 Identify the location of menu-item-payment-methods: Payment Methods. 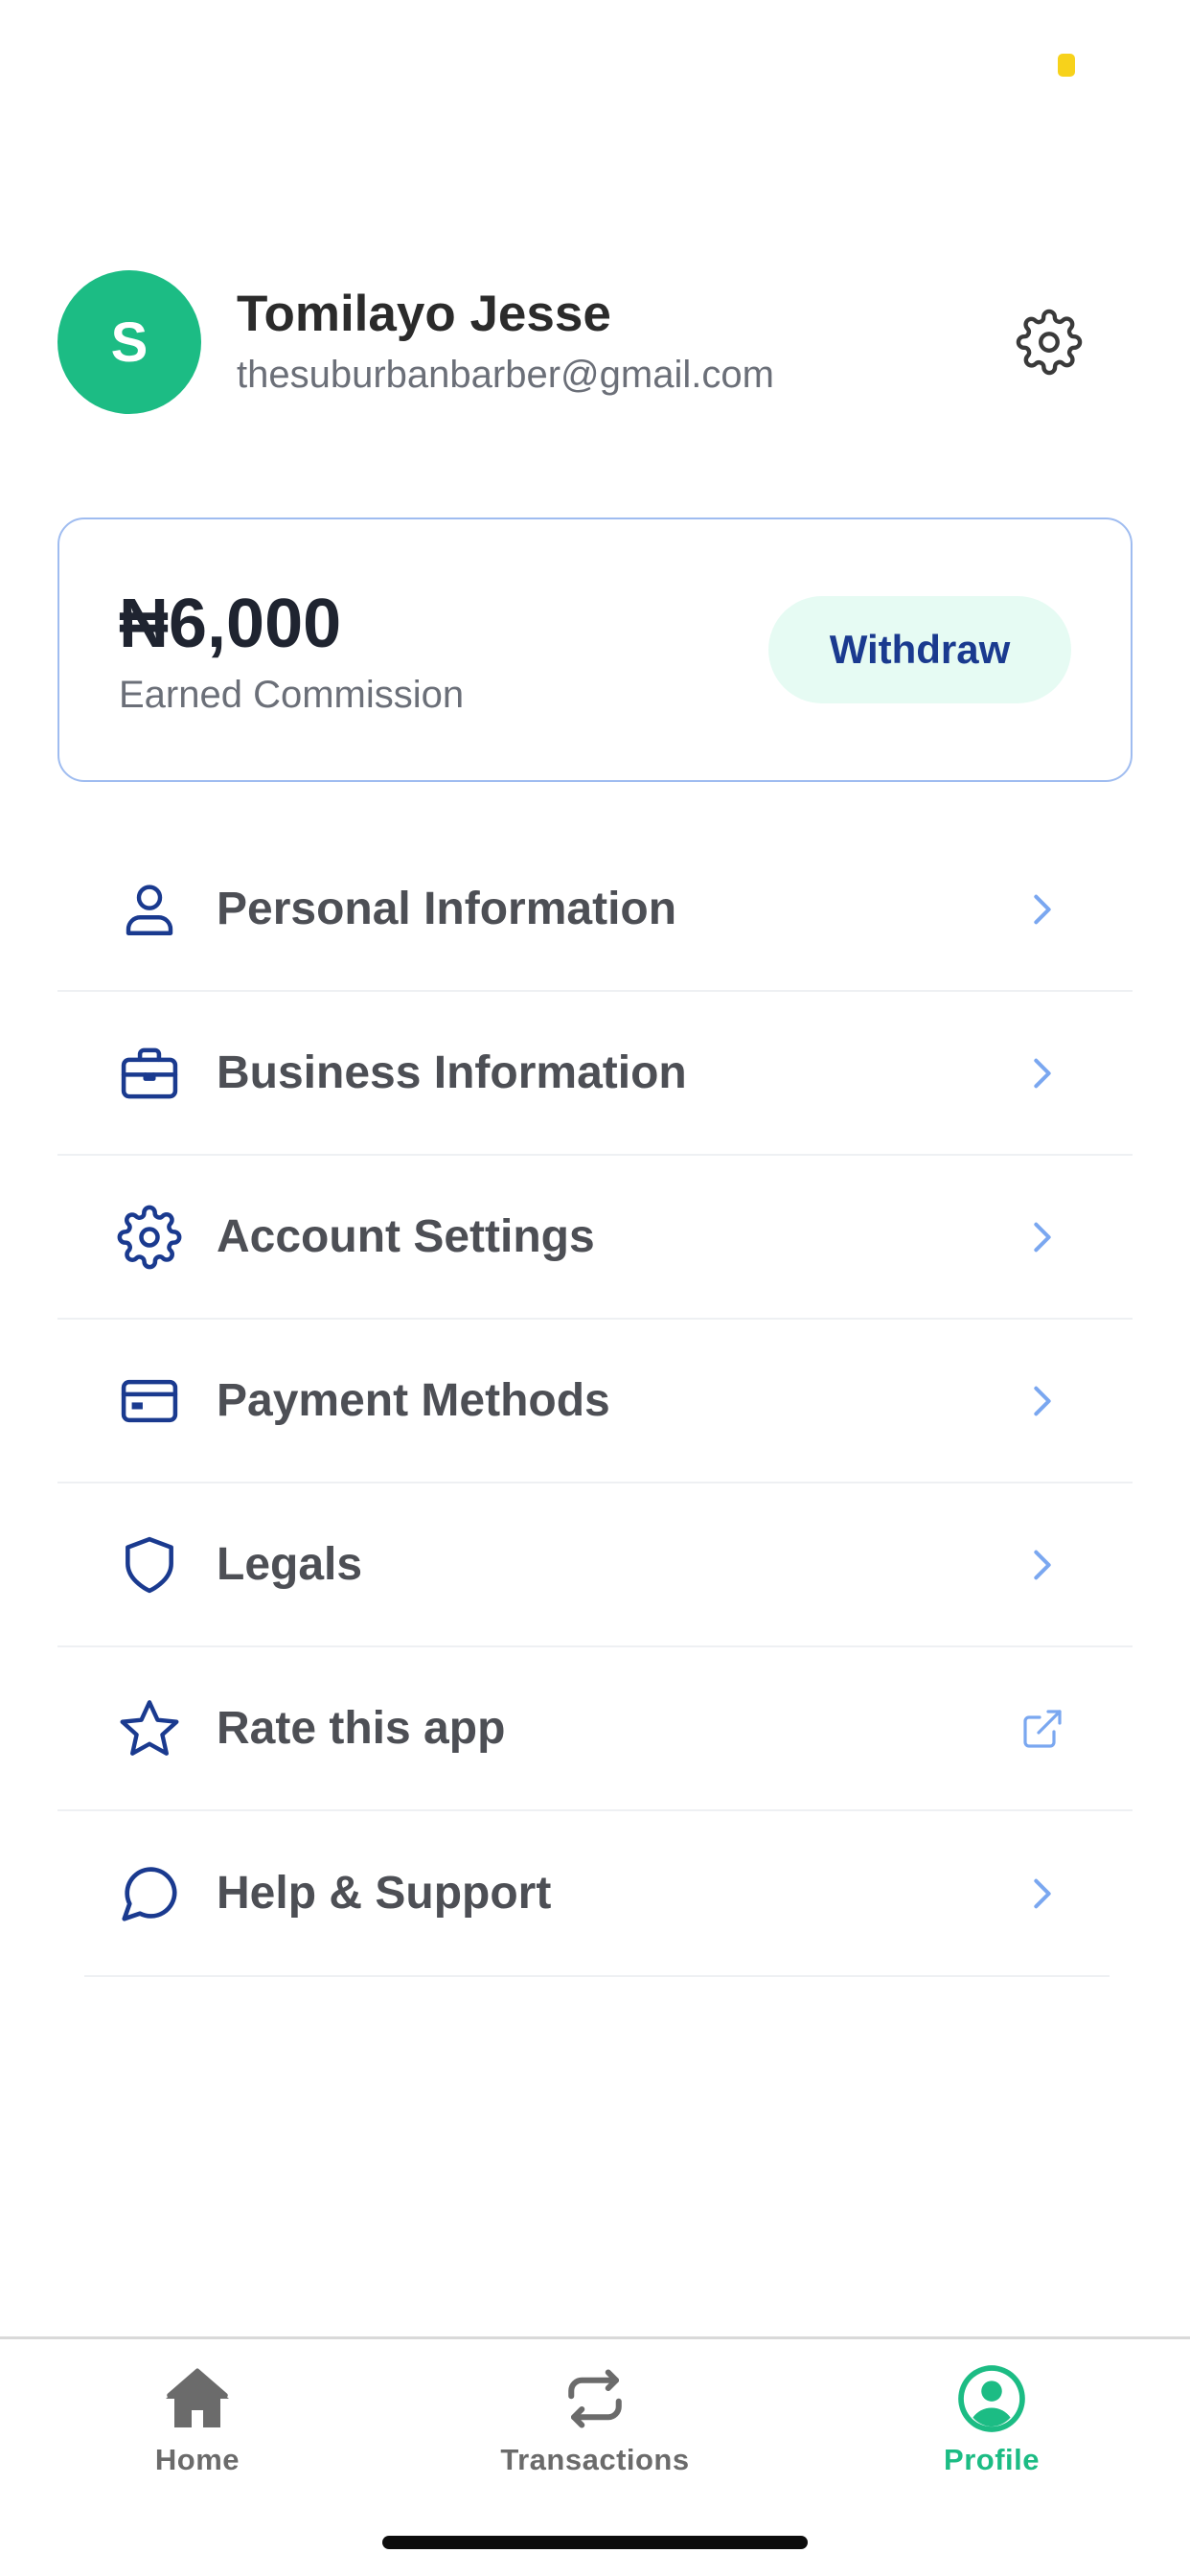
(595, 1402).